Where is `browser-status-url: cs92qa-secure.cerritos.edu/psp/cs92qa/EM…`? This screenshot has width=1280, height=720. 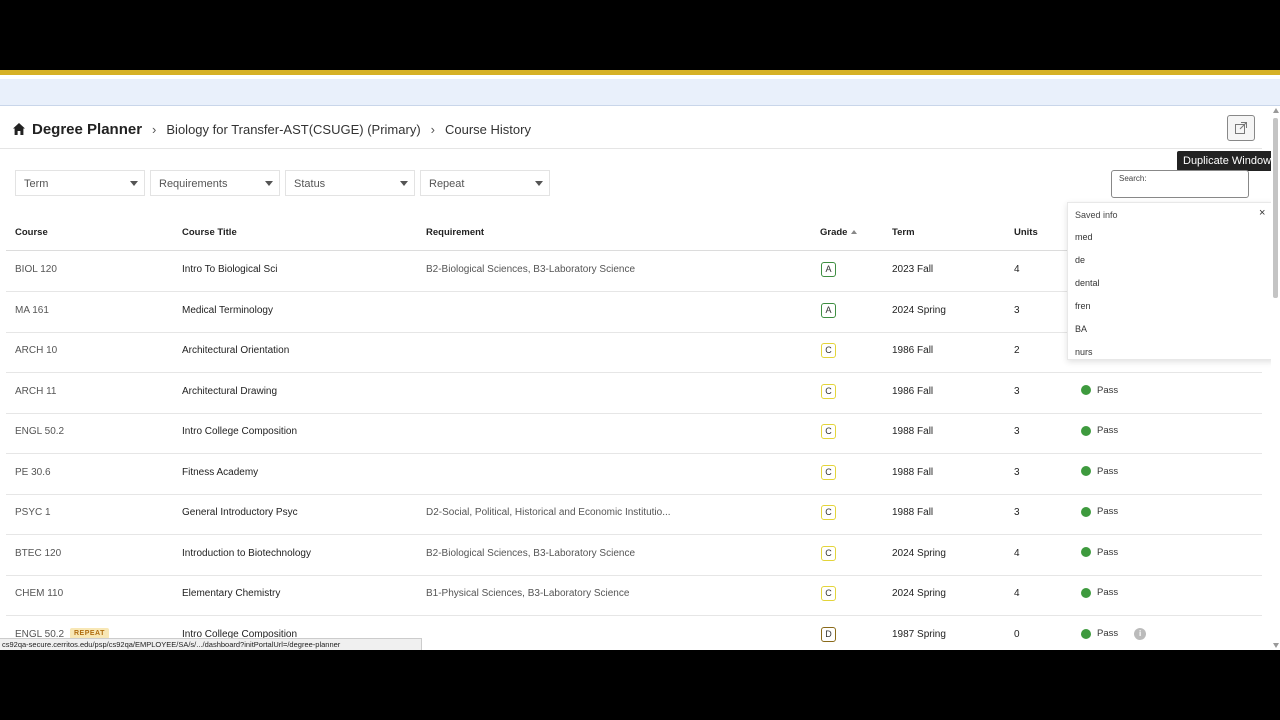
browser-status-url: cs92qa-secure.cerritos.edu/psp/cs92qa/EM… is located at coordinates (211, 644).